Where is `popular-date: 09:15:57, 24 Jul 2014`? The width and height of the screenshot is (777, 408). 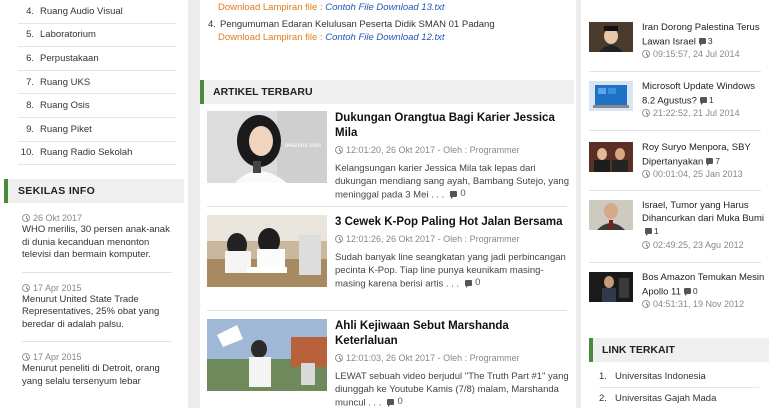 popular-date: 09:15:57, 24 Jul 2014 is located at coordinates (696, 54).